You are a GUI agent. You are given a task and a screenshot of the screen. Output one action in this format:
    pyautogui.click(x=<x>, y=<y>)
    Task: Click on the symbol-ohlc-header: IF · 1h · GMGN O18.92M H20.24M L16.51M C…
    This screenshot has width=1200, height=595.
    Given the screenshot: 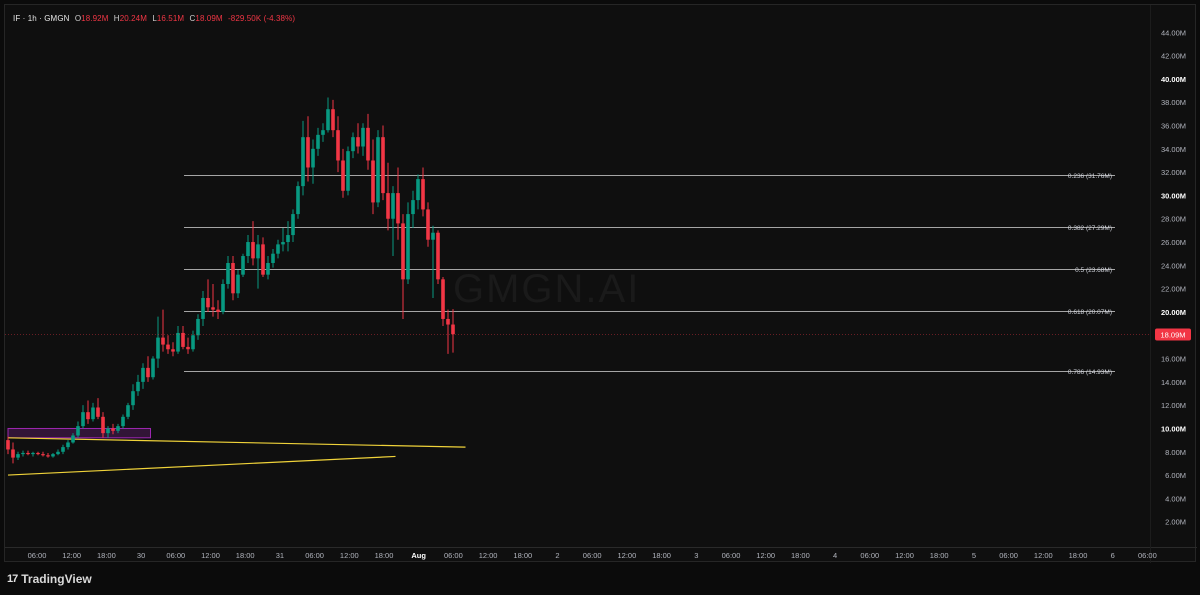 What is the action you would take?
    pyautogui.click(x=155, y=18)
    